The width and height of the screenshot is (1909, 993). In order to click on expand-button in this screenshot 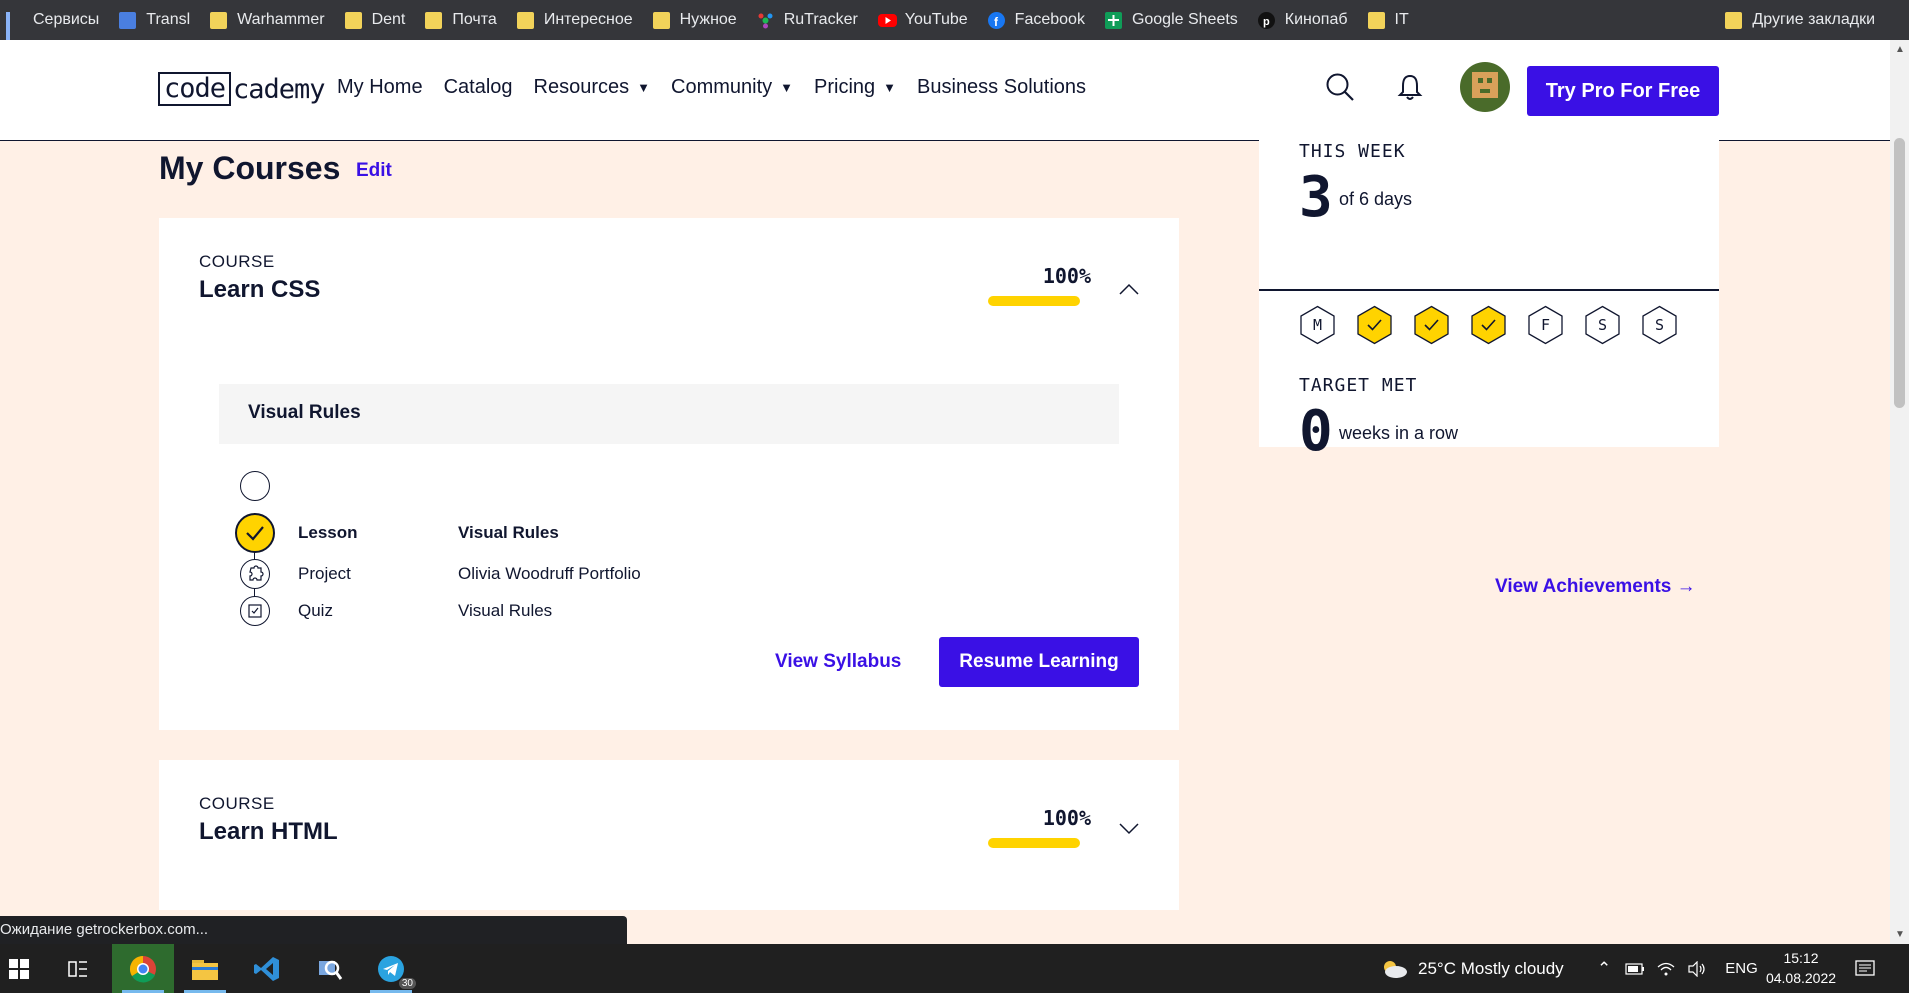, I will do `click(1129, 831)`.